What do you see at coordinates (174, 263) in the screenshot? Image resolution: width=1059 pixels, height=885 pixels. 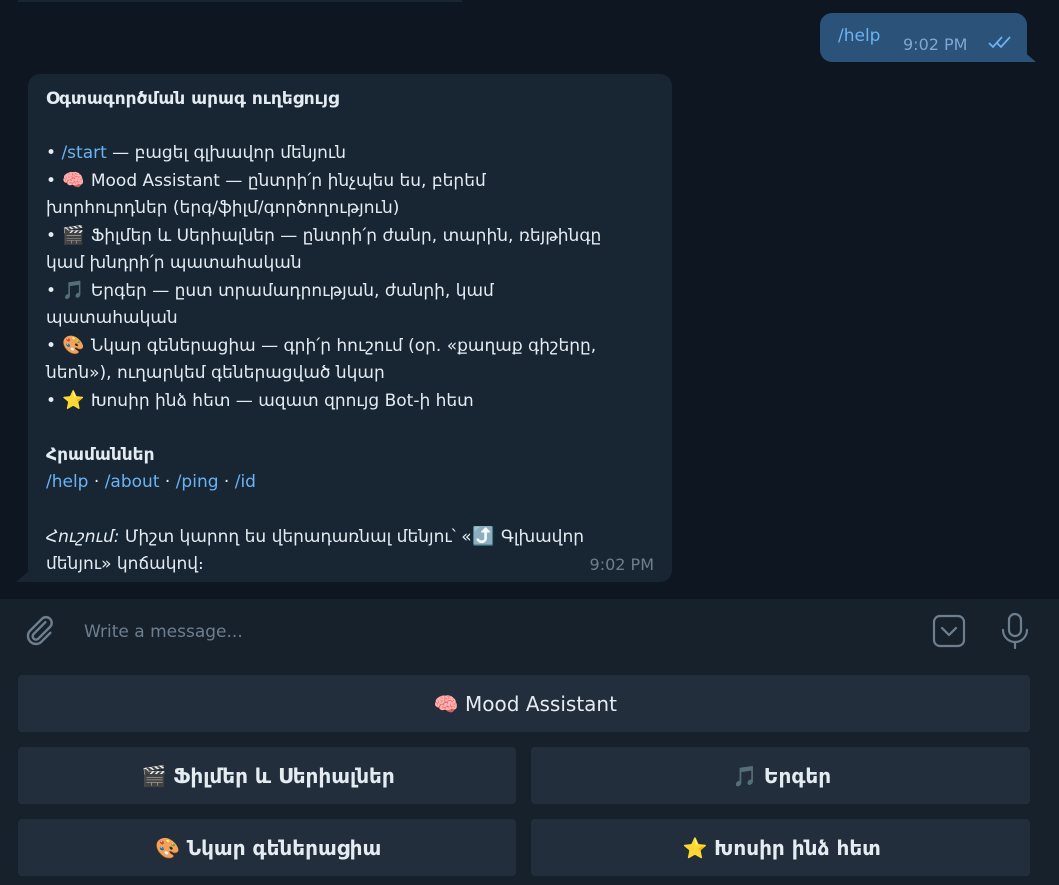 I see `list-item-continuation: կամ խնդրի՛ր պատահական` at bounding box center [174, 263].